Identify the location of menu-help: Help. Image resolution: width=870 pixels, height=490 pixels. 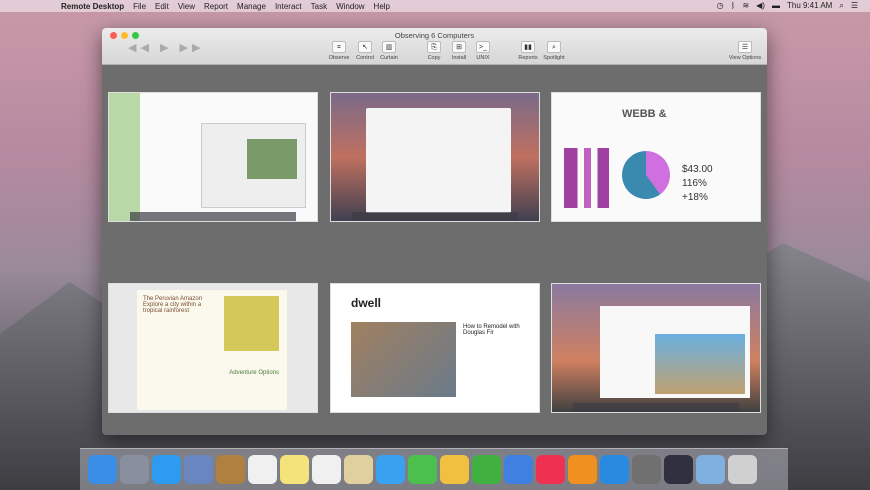
(382, 6).